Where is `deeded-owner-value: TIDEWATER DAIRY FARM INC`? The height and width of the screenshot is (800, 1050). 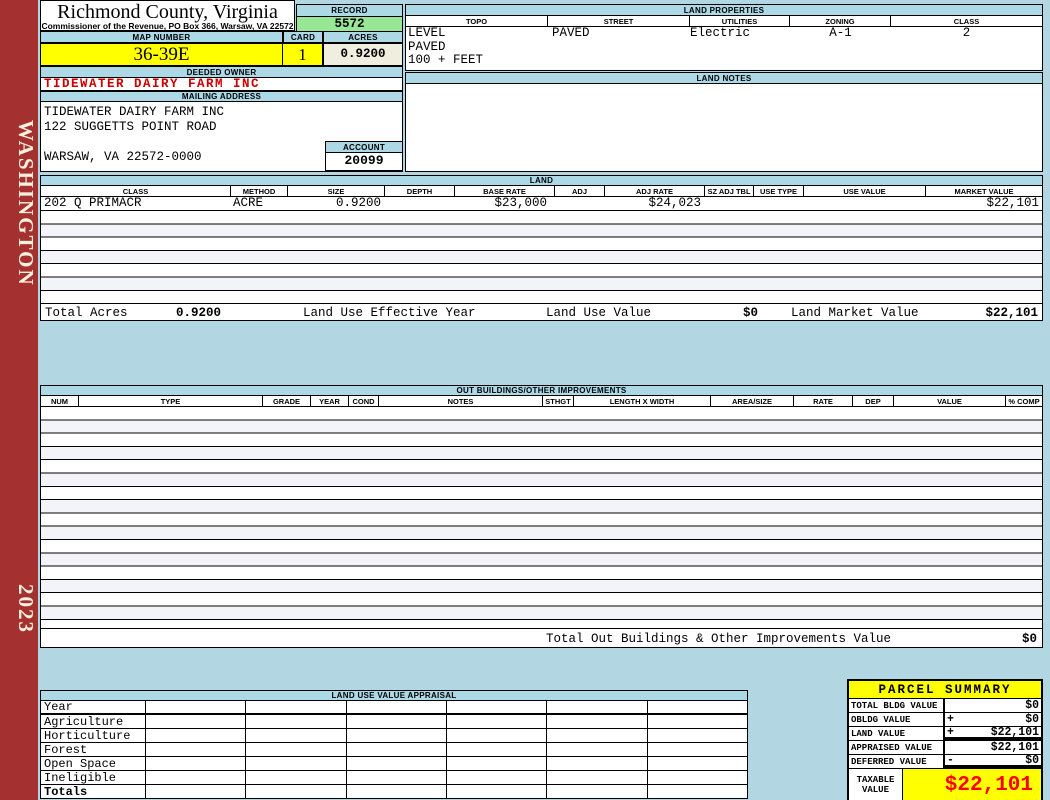
deeded-owner-value: TIDEWATER DAIRY FARM INC is located at coordinates (221, 84).